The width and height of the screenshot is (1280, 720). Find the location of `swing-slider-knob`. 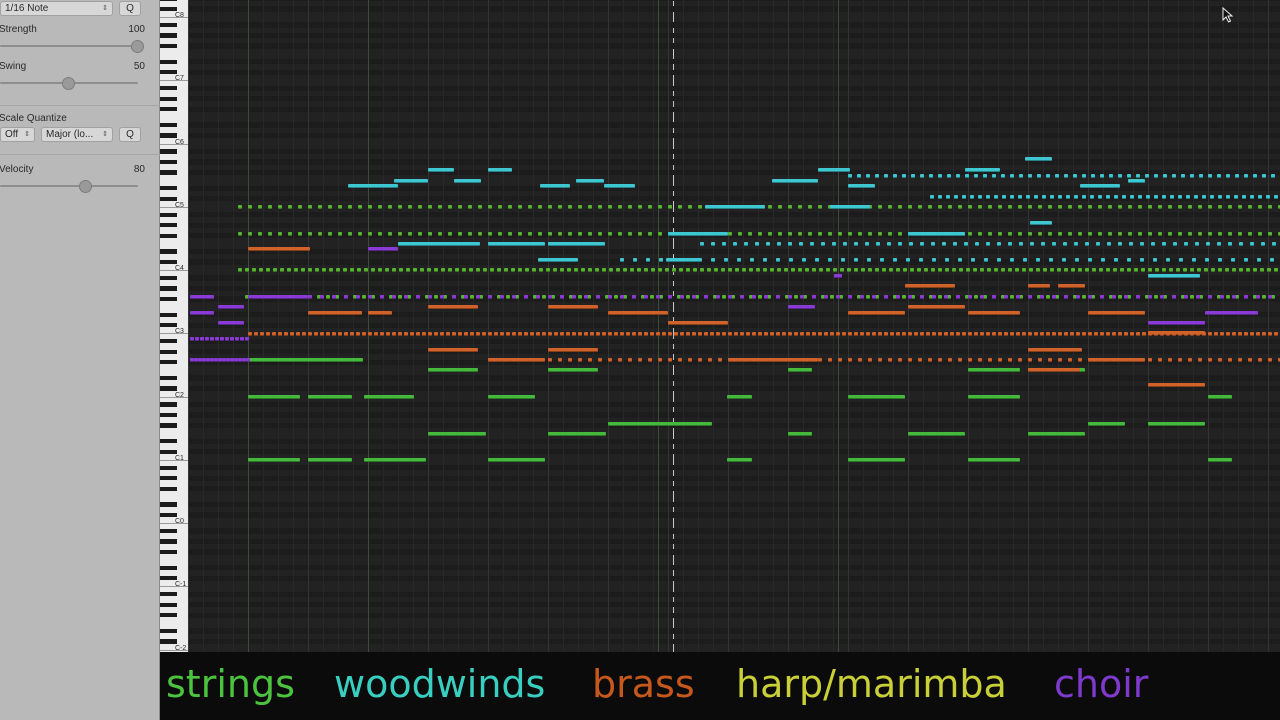

swing-slider-knob is located at coordinates (68, 83).